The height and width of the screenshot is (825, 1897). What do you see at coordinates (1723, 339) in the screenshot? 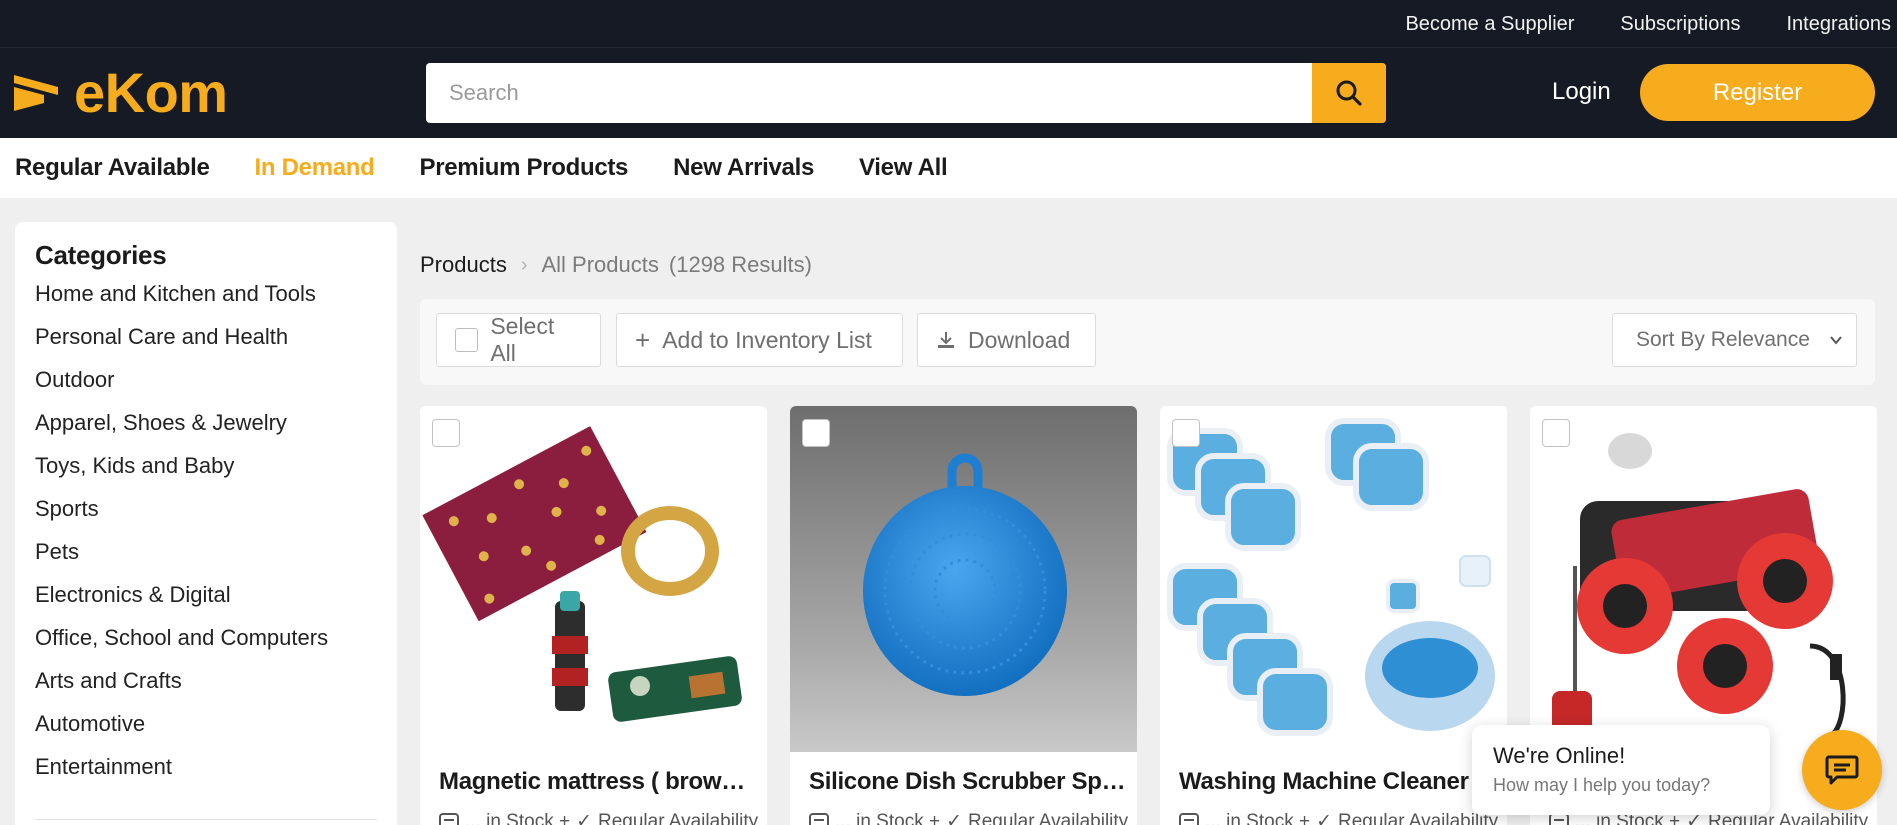
I see `sort-value: Sort By Relevance` at bounding box center [1723, 339].